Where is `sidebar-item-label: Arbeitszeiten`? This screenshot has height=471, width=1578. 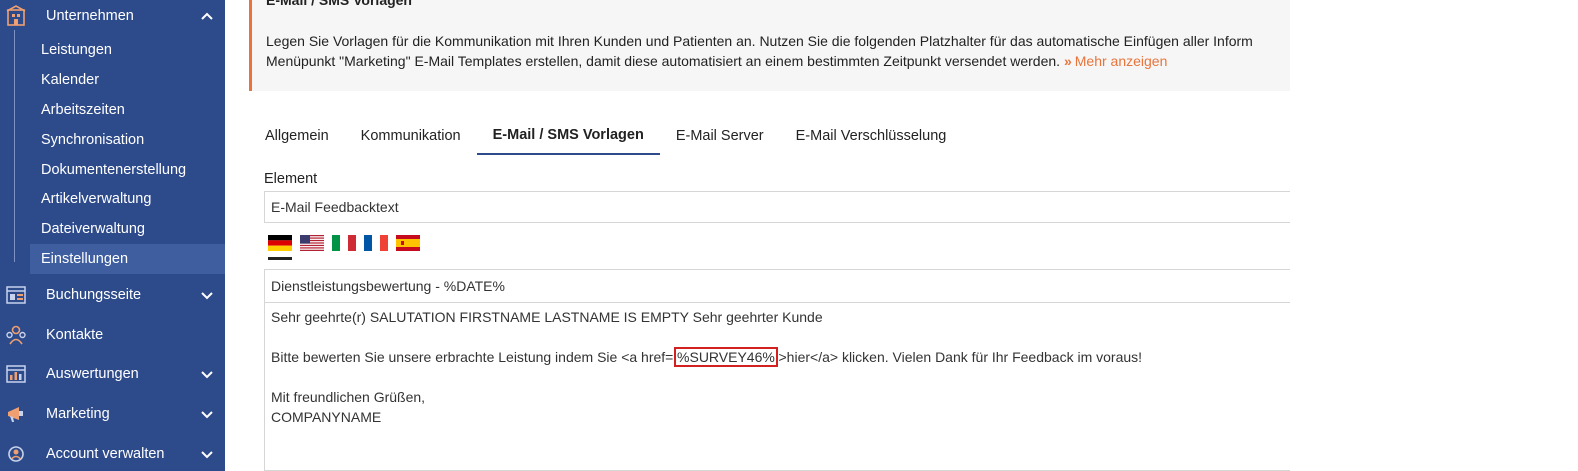 sidebar-item-label: Arbeitszeiten is located at coordinates (83, 110).